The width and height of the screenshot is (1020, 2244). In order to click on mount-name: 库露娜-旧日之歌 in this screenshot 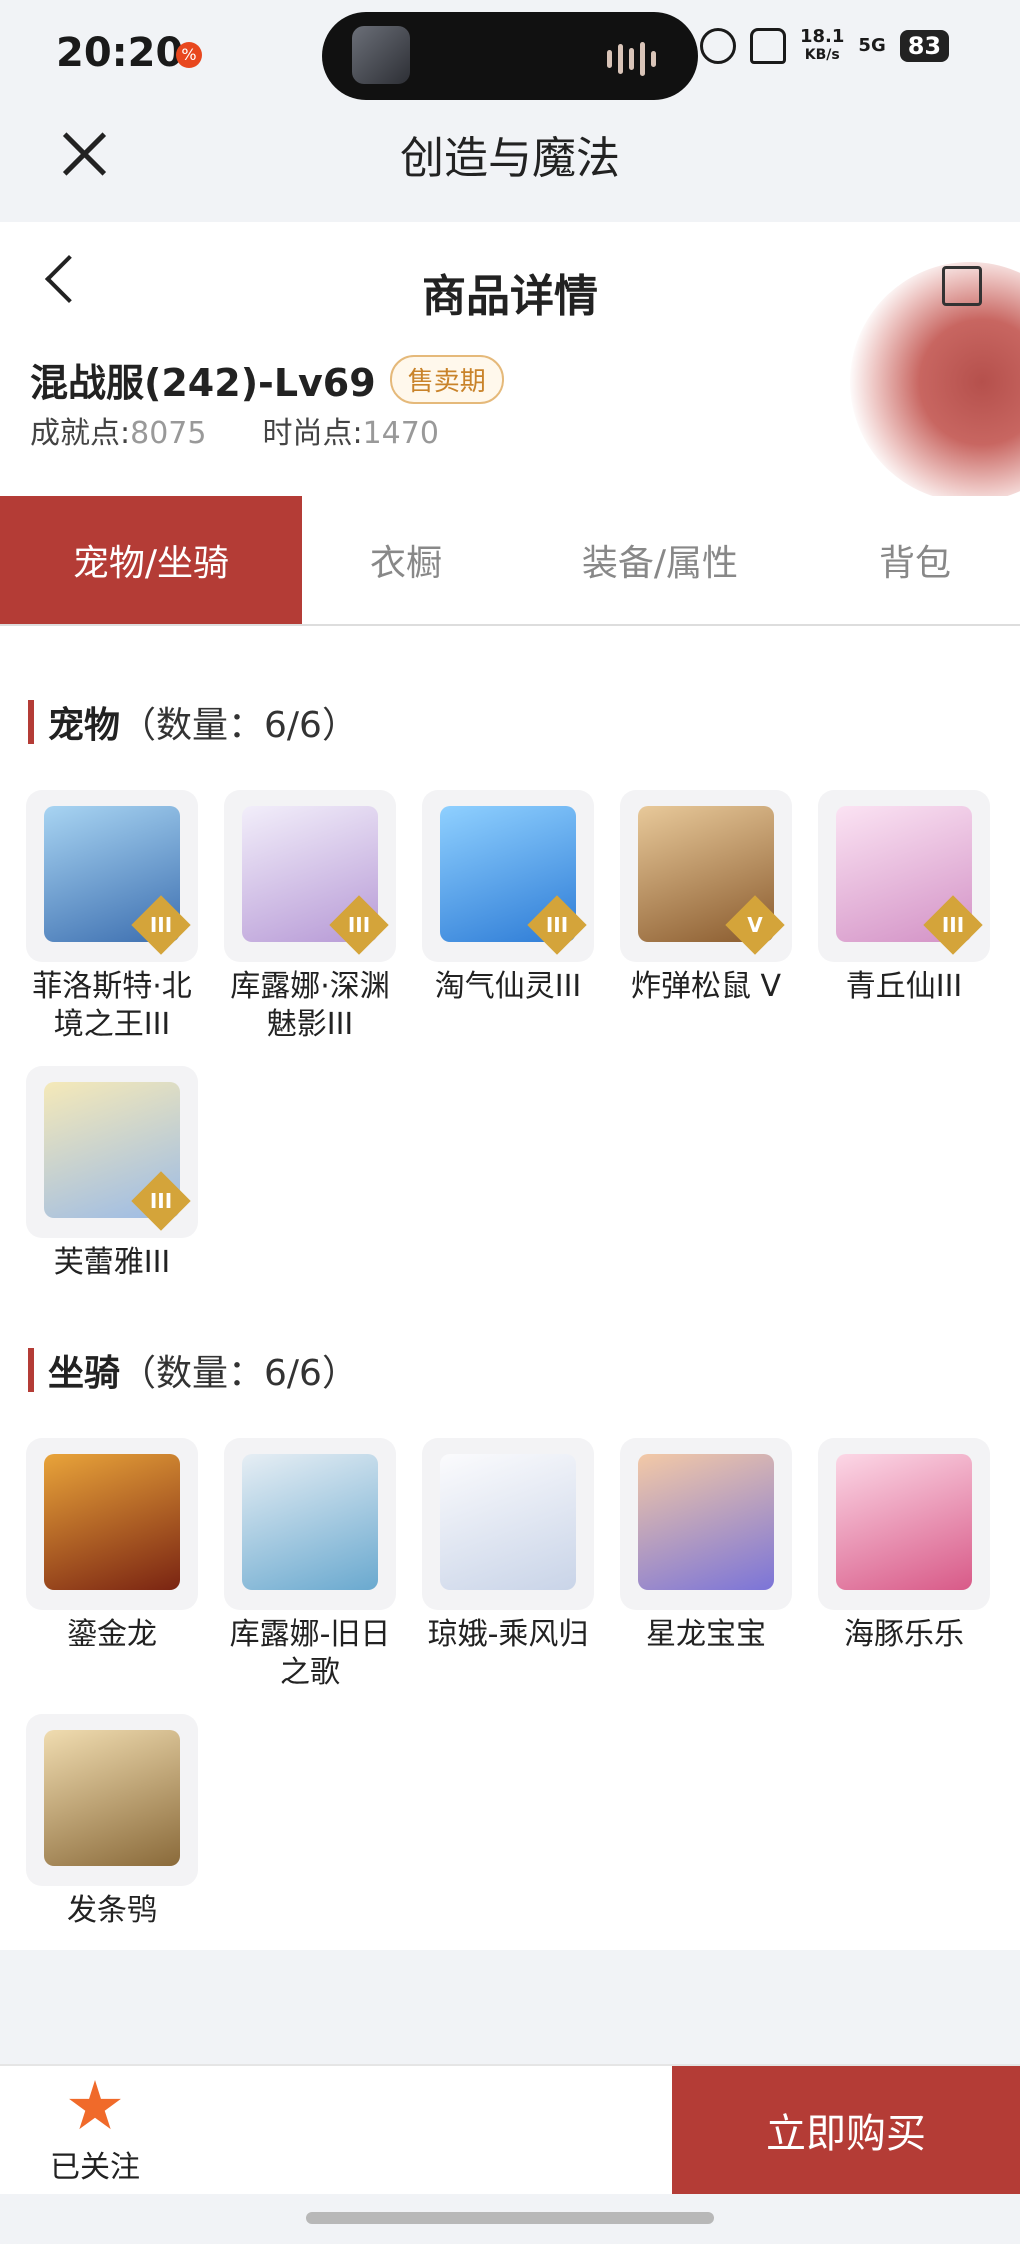, I will do `click(310, 1653)`.